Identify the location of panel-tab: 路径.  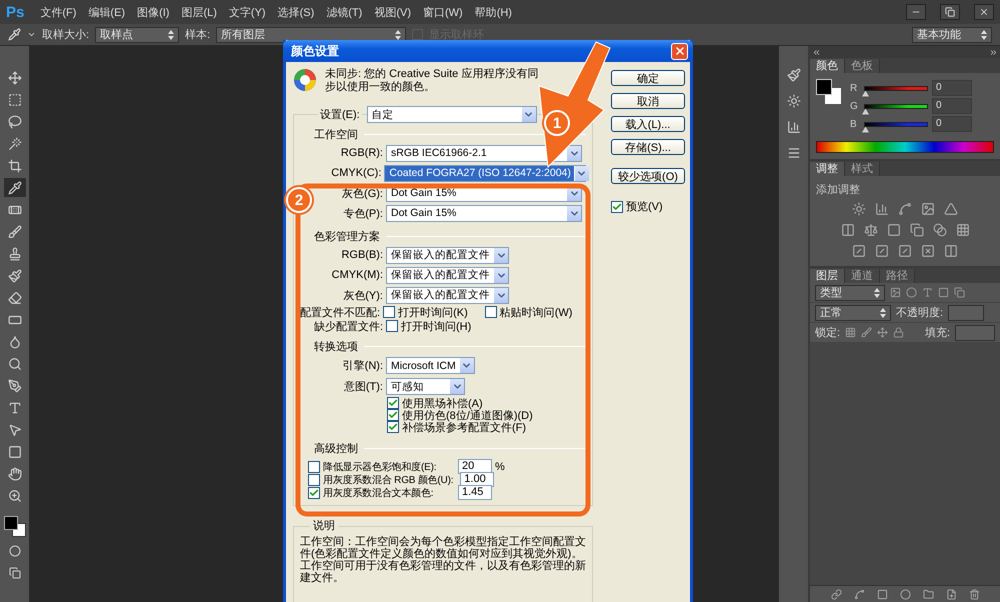
(897, 276).